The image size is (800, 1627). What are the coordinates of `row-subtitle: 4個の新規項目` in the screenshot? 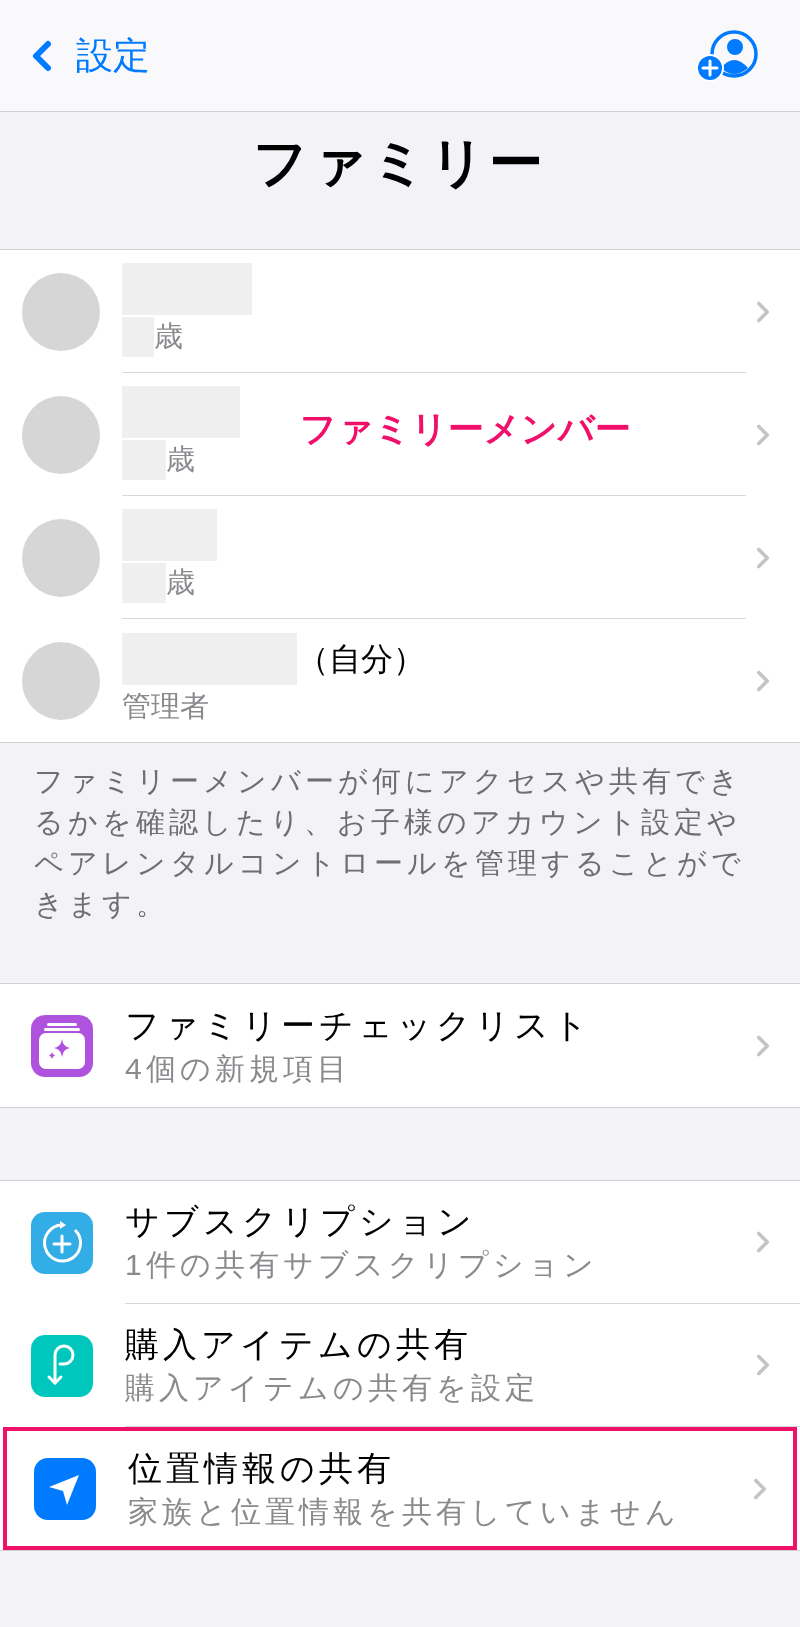 It's located at (238, 1068).